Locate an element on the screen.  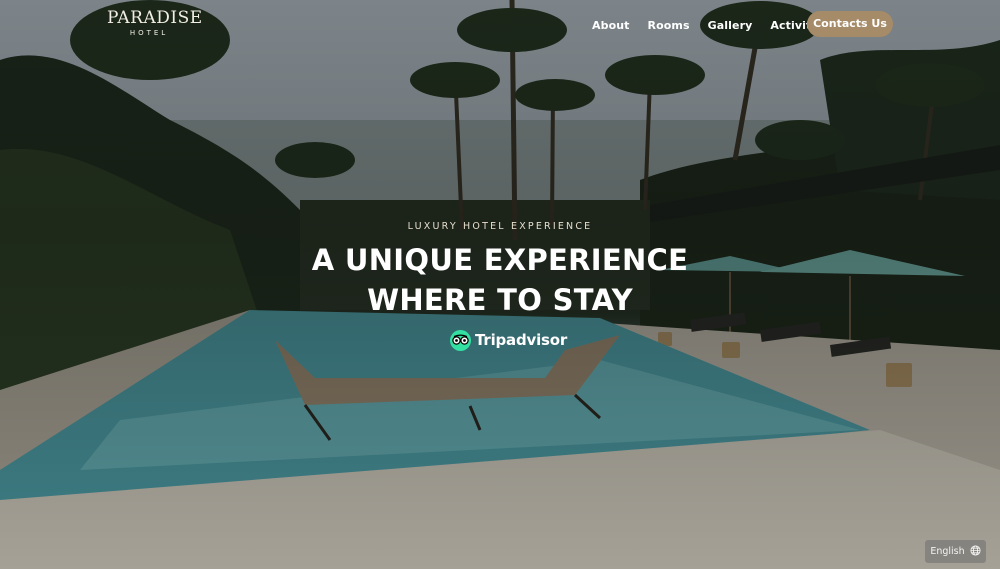
hotel-logo: PARADISE HOTEL is located at coordinates (155, 22).